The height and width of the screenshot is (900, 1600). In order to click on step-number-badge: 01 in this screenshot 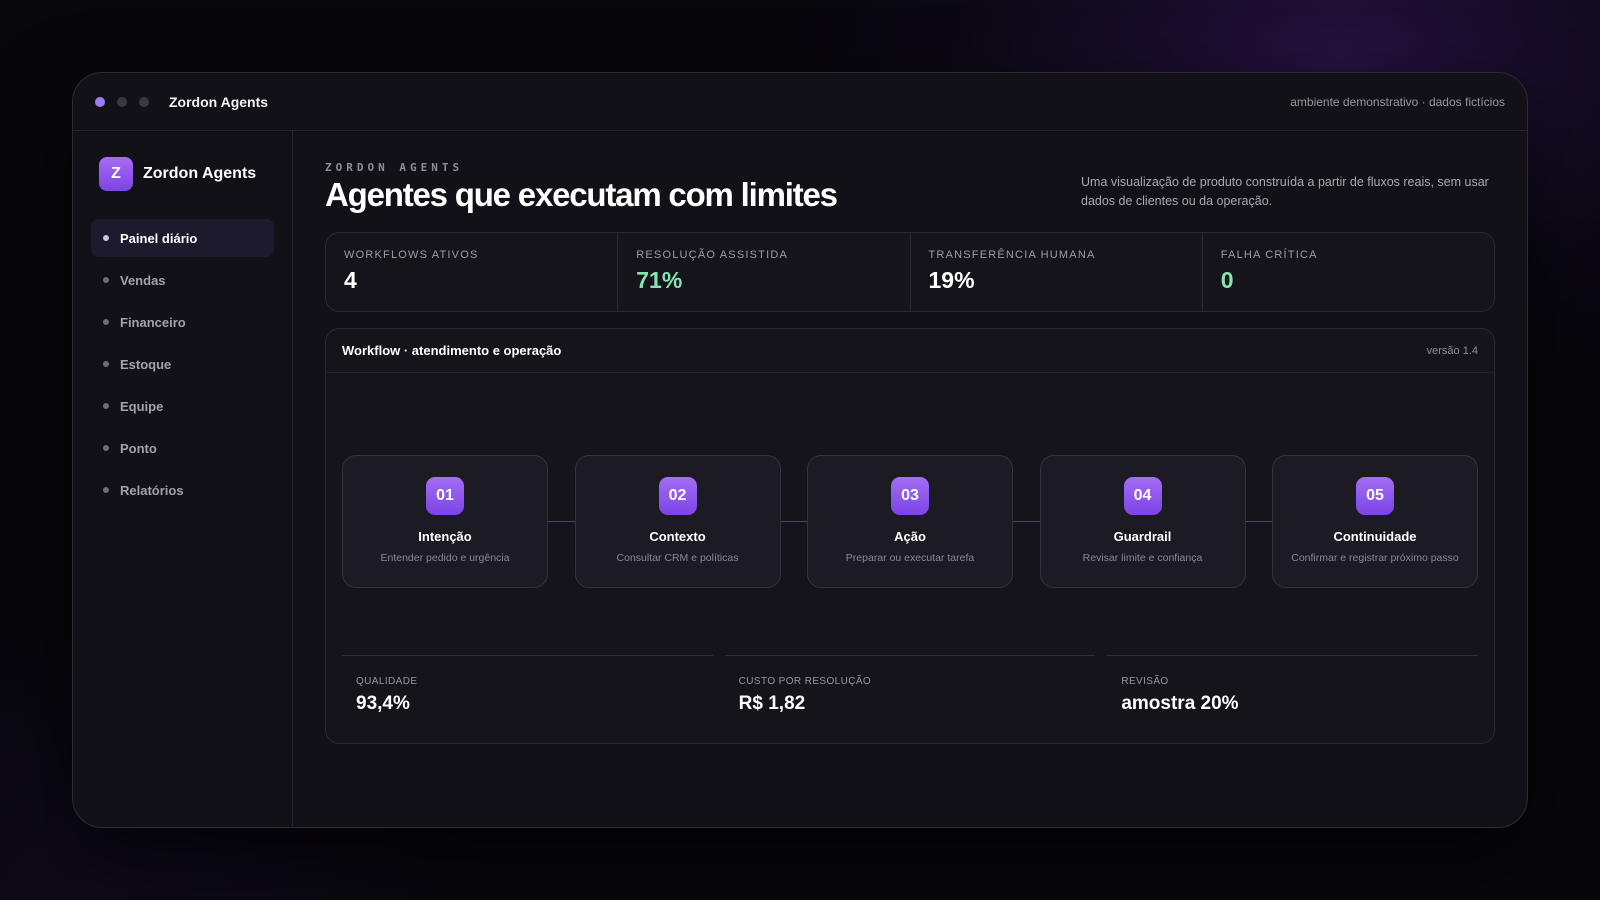, I will do `click(445, 496)`.